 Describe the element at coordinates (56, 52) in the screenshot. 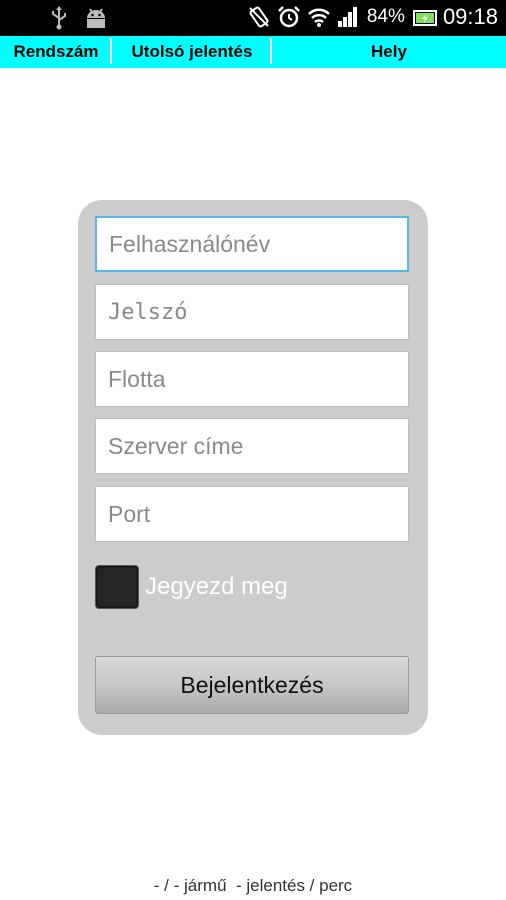

I see `column-plate-number: Rendszám` at that location.